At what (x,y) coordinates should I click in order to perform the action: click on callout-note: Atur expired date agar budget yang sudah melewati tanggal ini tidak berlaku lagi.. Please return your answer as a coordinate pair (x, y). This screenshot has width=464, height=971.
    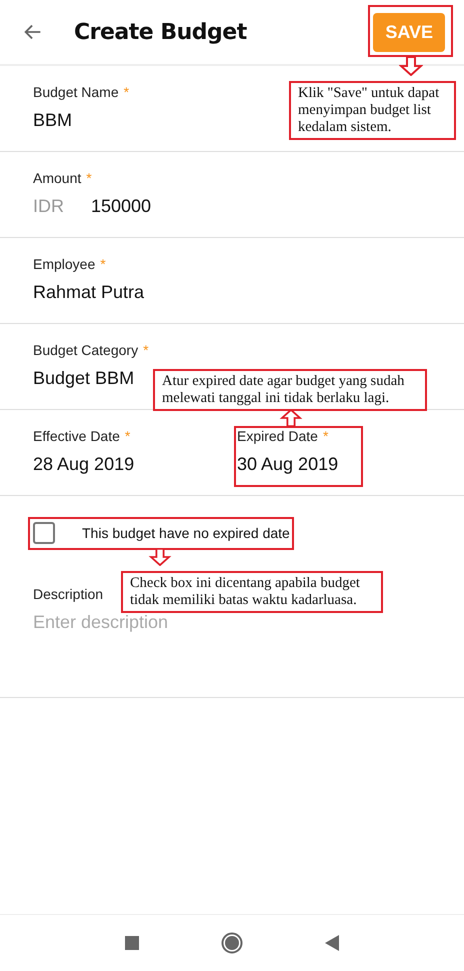
    Looking at the image, I should click on (290, 390).